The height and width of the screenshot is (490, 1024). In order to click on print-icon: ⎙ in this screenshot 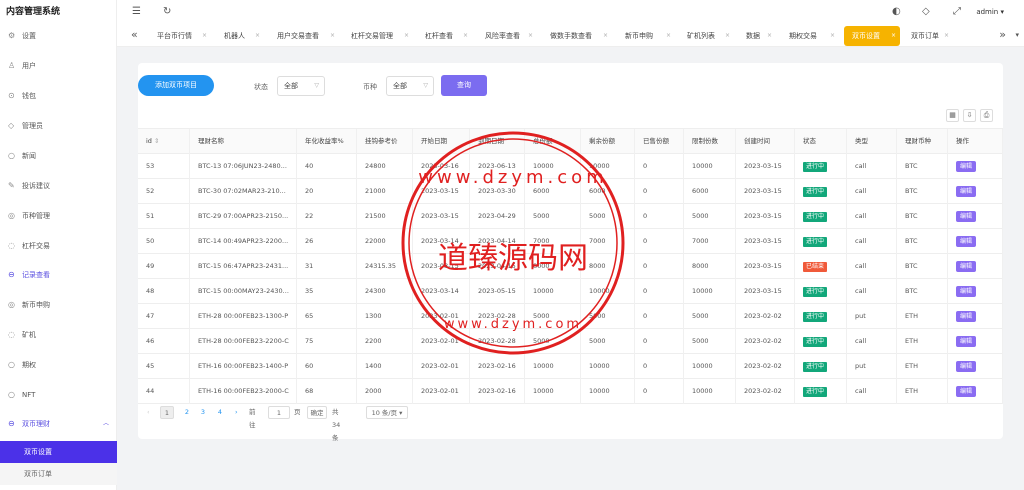, I will do `click(986, 115)`.